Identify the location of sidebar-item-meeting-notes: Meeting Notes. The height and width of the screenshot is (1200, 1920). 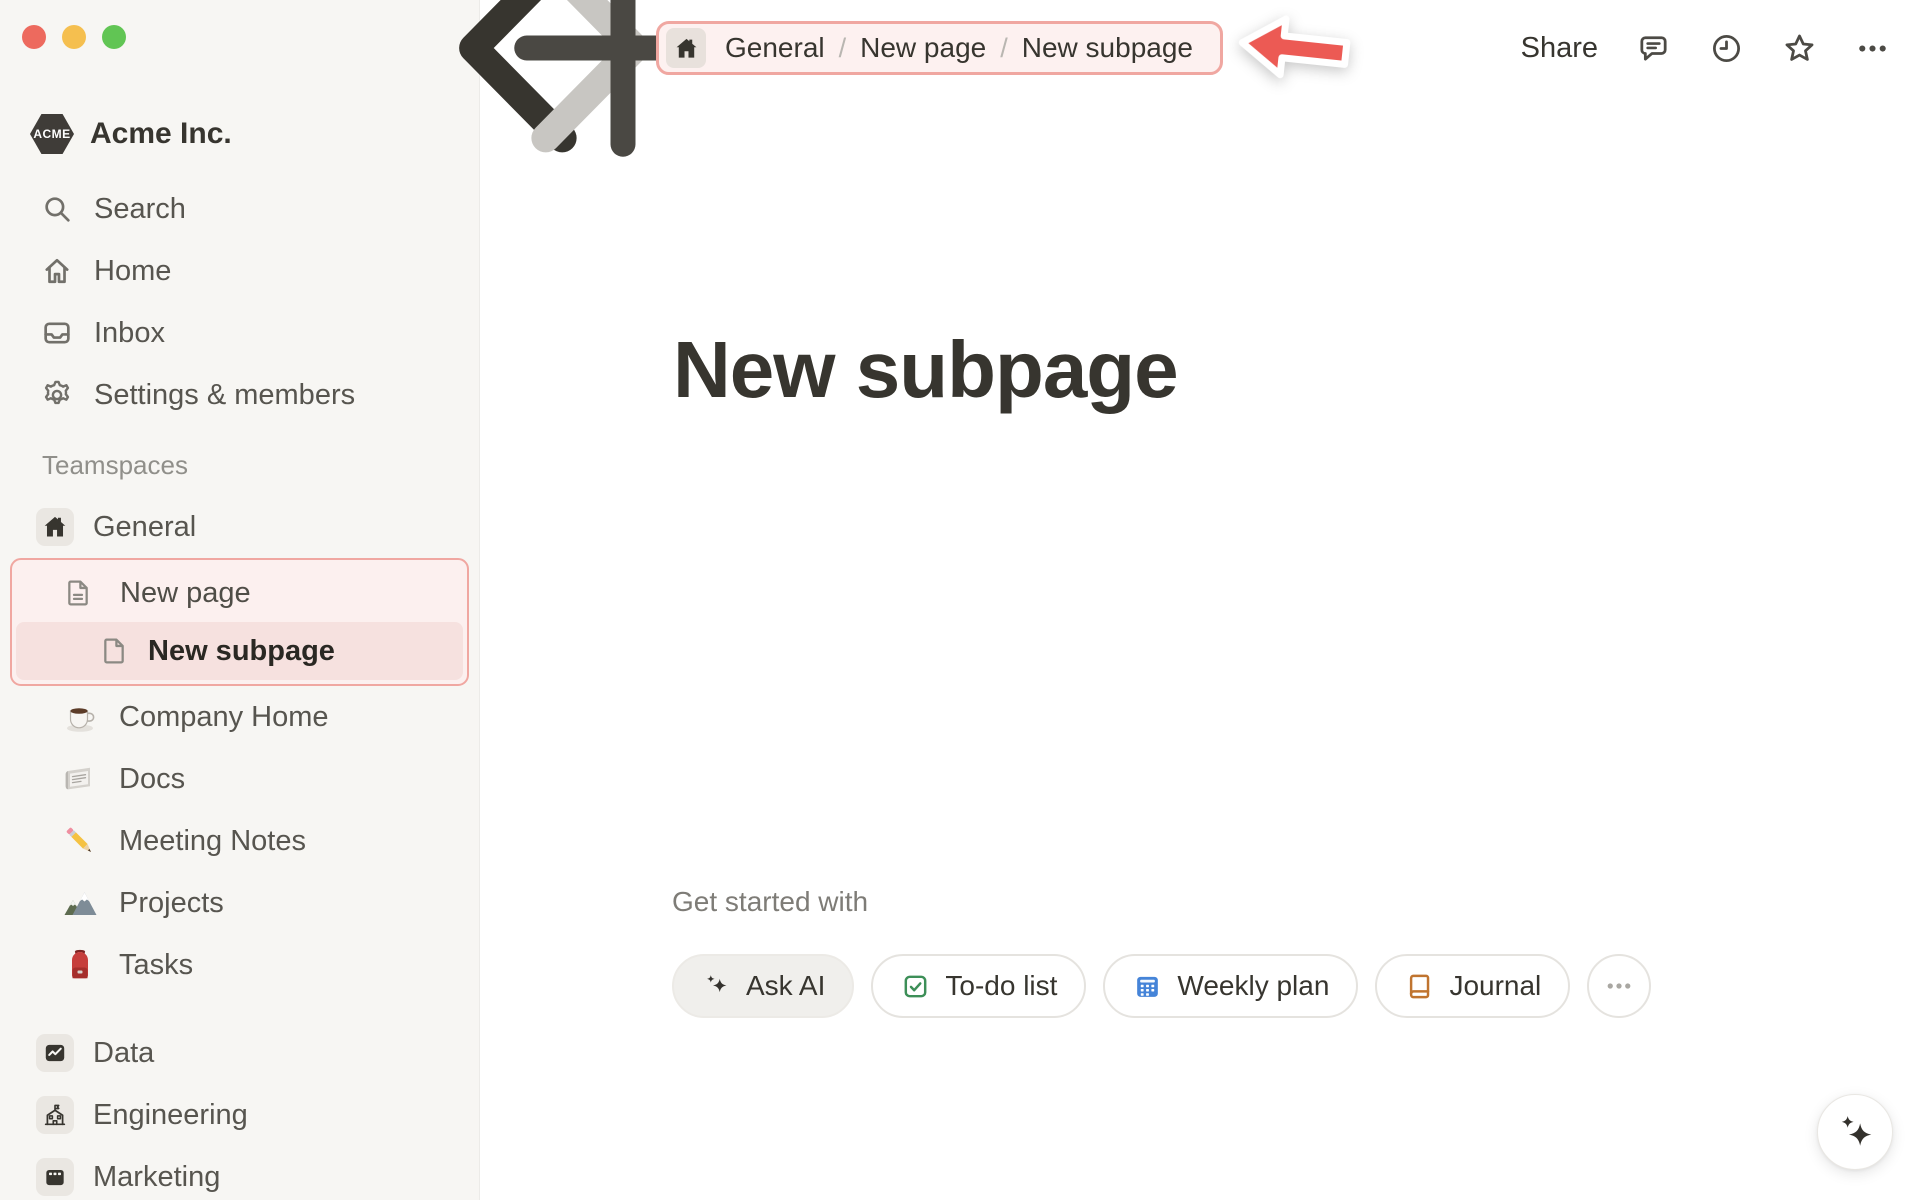
(239, 841).